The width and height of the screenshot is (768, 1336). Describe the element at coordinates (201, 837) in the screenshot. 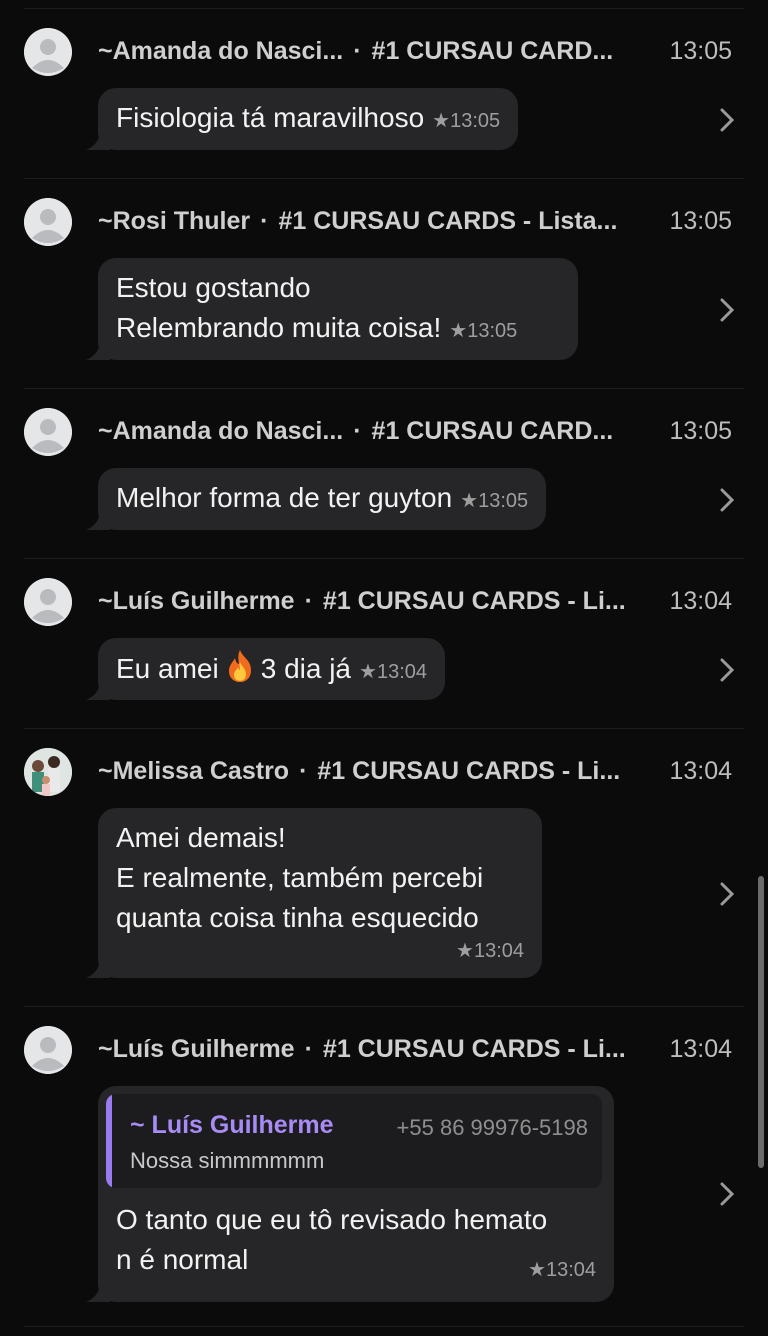

I see `message-line: Amei demais!` at that location.